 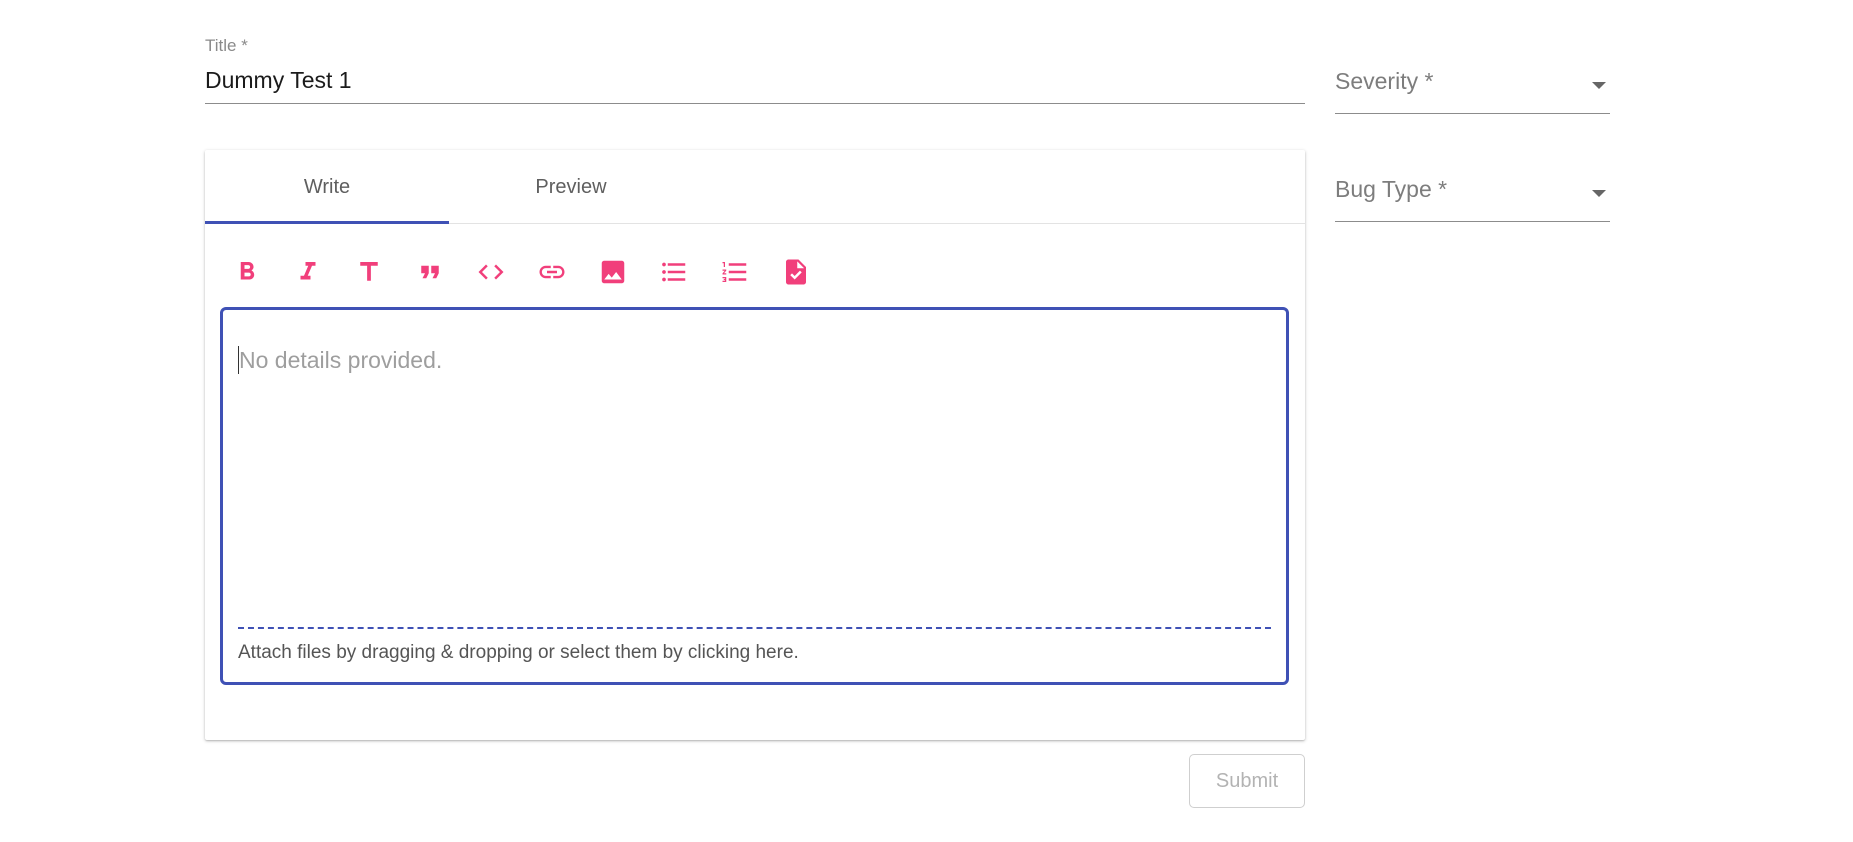 I want to click on bulleted-list-icon, so click(x=674, y=272).